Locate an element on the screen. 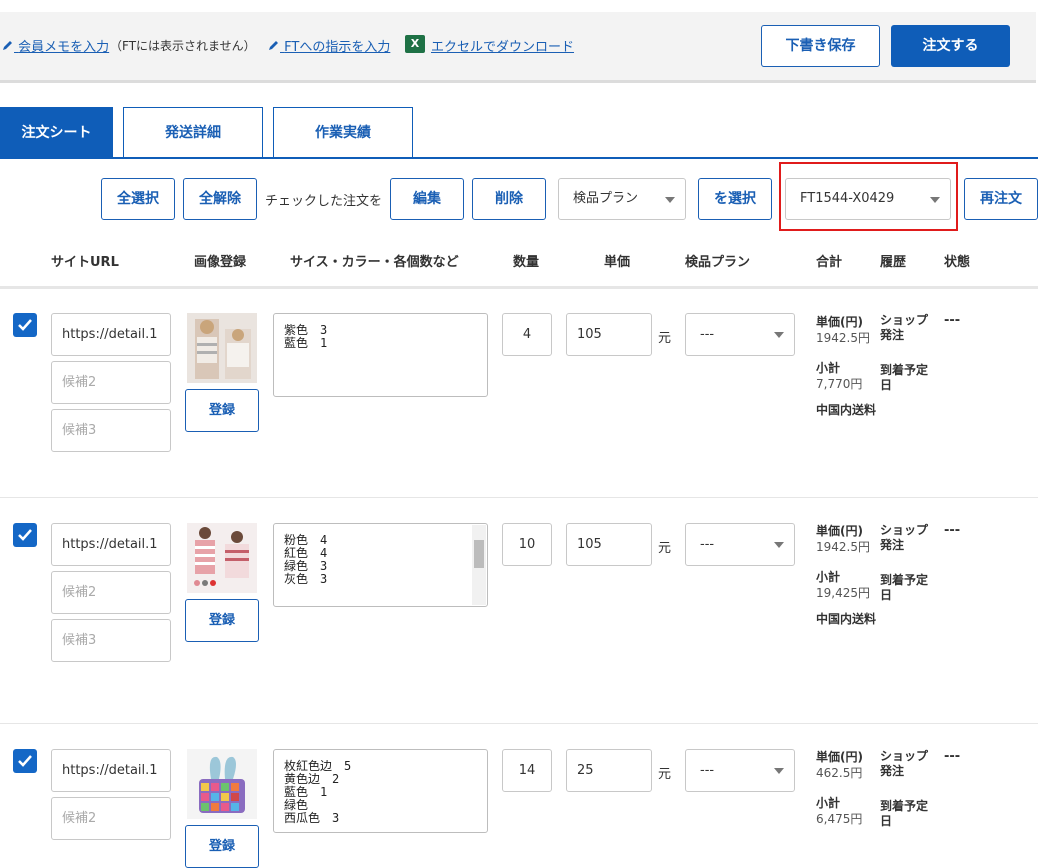 The image size is (1045, 868). col-site-url: サイトURL is located at coordinates (85, 262).